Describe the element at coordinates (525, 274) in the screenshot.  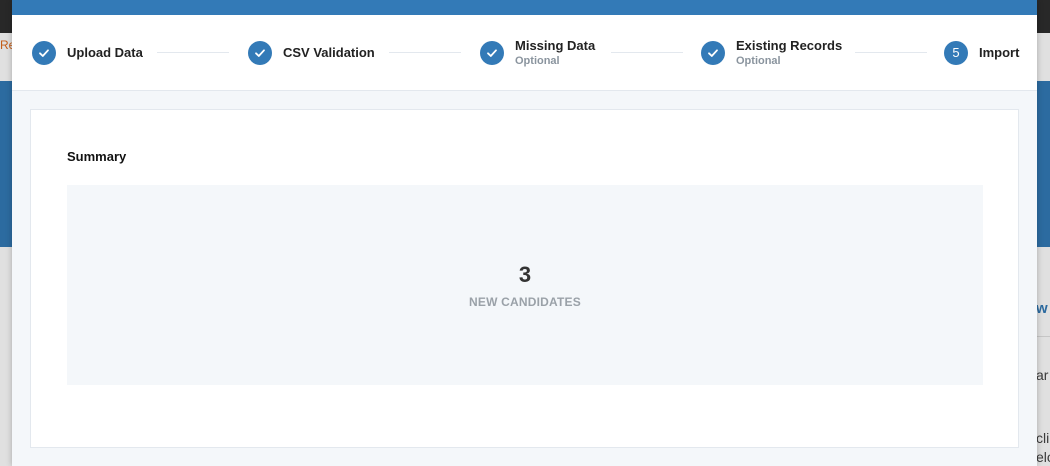
I see `new-candidates-count: 3` at that location.